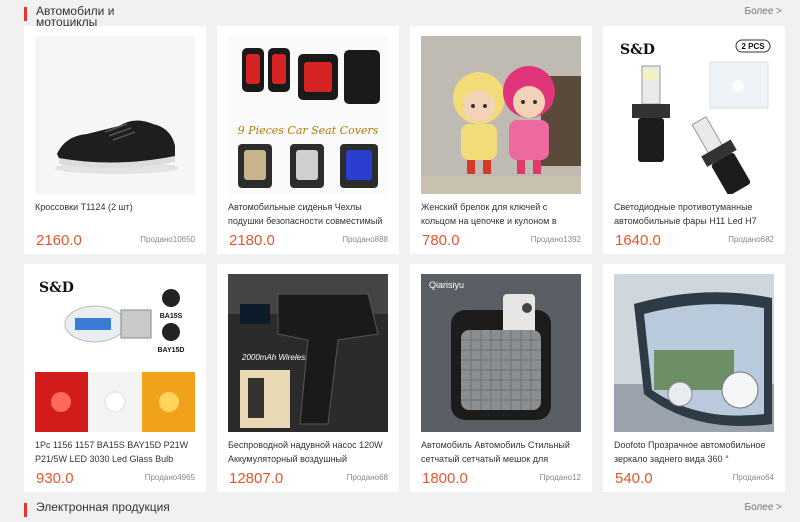 The width and height of the screenshot is (800, 522). What do you see at coordinates (501, 115) in the screenshot?
I see `product-image-doll-keychain` at bounding box center [501, 115].